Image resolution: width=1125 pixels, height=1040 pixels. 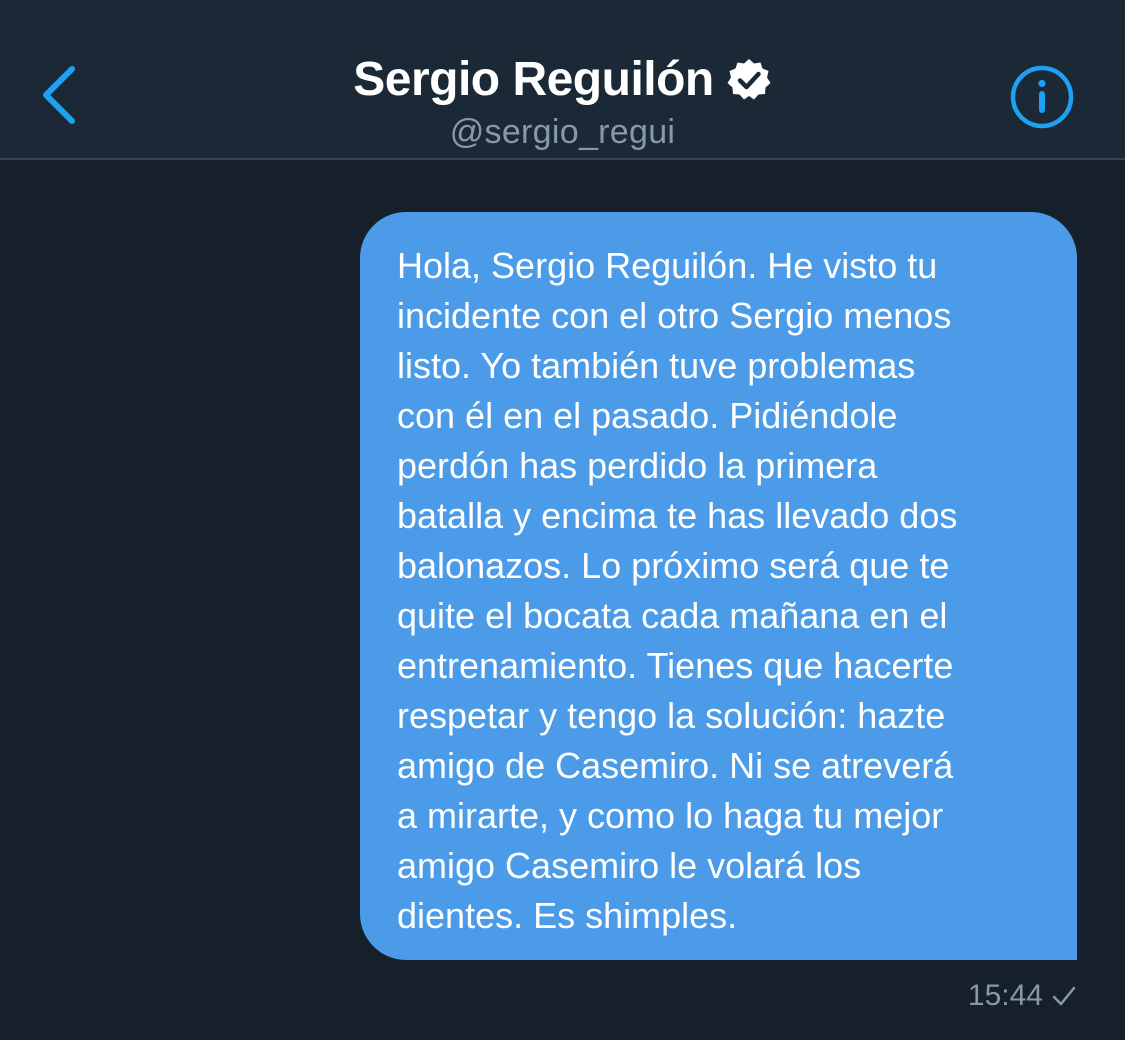 What do you see at coordinates (533, 79) in the screenshot?
I see `contact-name: Sergio Reguilón` at bounding box center [533, 79].